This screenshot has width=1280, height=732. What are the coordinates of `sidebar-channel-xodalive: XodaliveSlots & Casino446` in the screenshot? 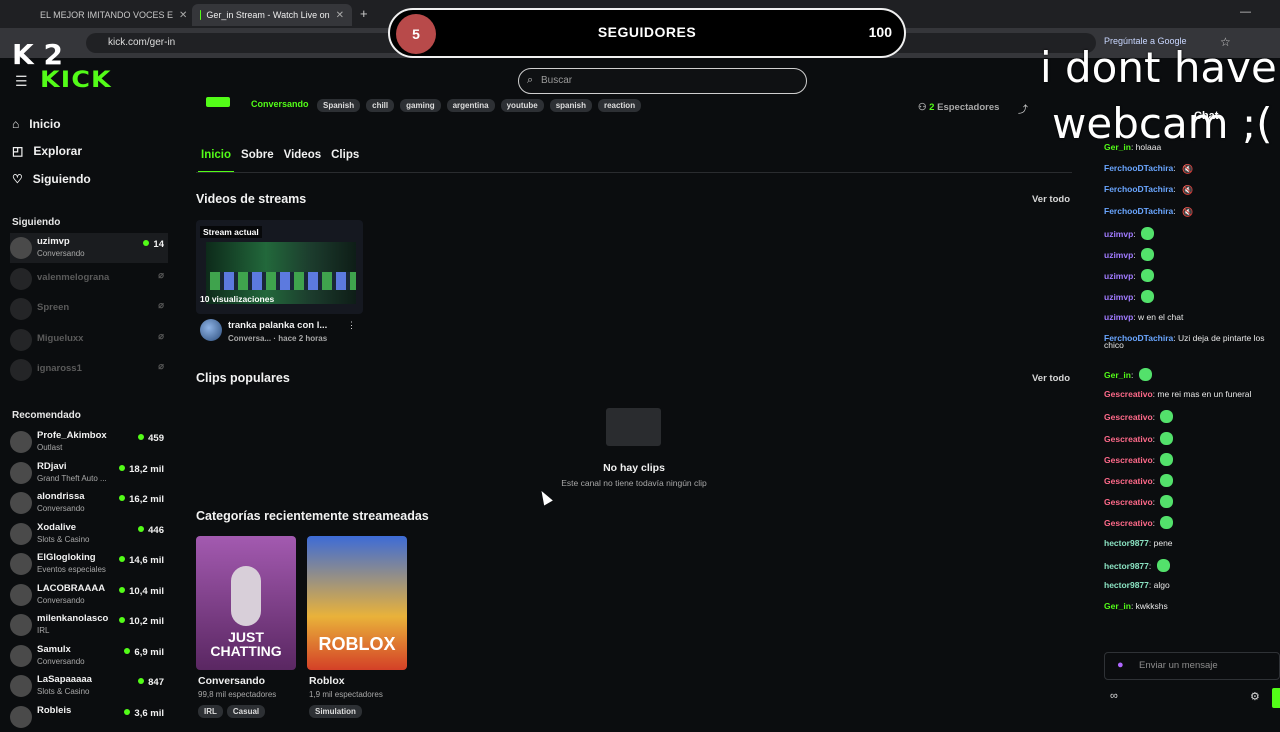 It's located at (89, 534).